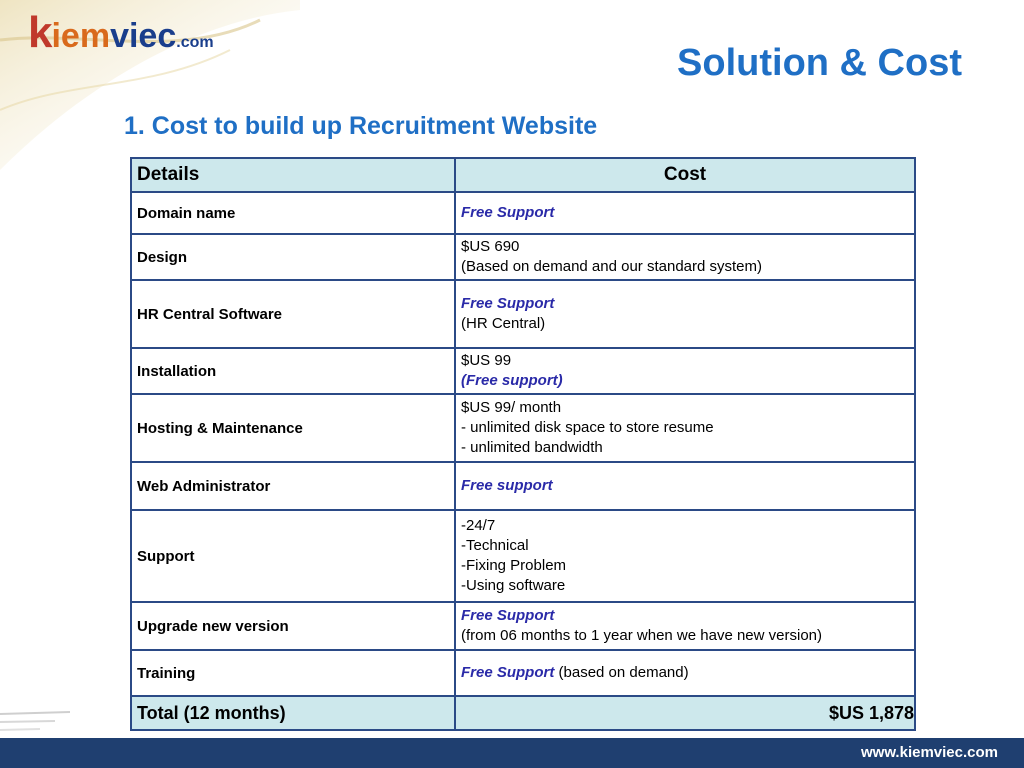 Image resolution: width=1024 pixels, height=768 pixels. Describe the element at coordinates (511, 407) in the screenshot. I see `cost-text: $US 99/ month` at that location.